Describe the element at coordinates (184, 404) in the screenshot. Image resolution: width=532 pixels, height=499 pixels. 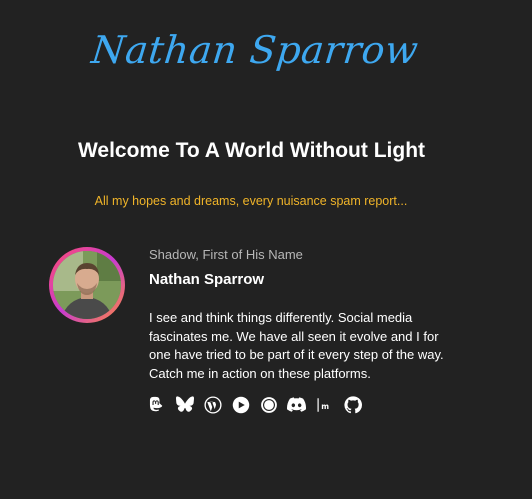
I see `bluesky-icon` at that location.